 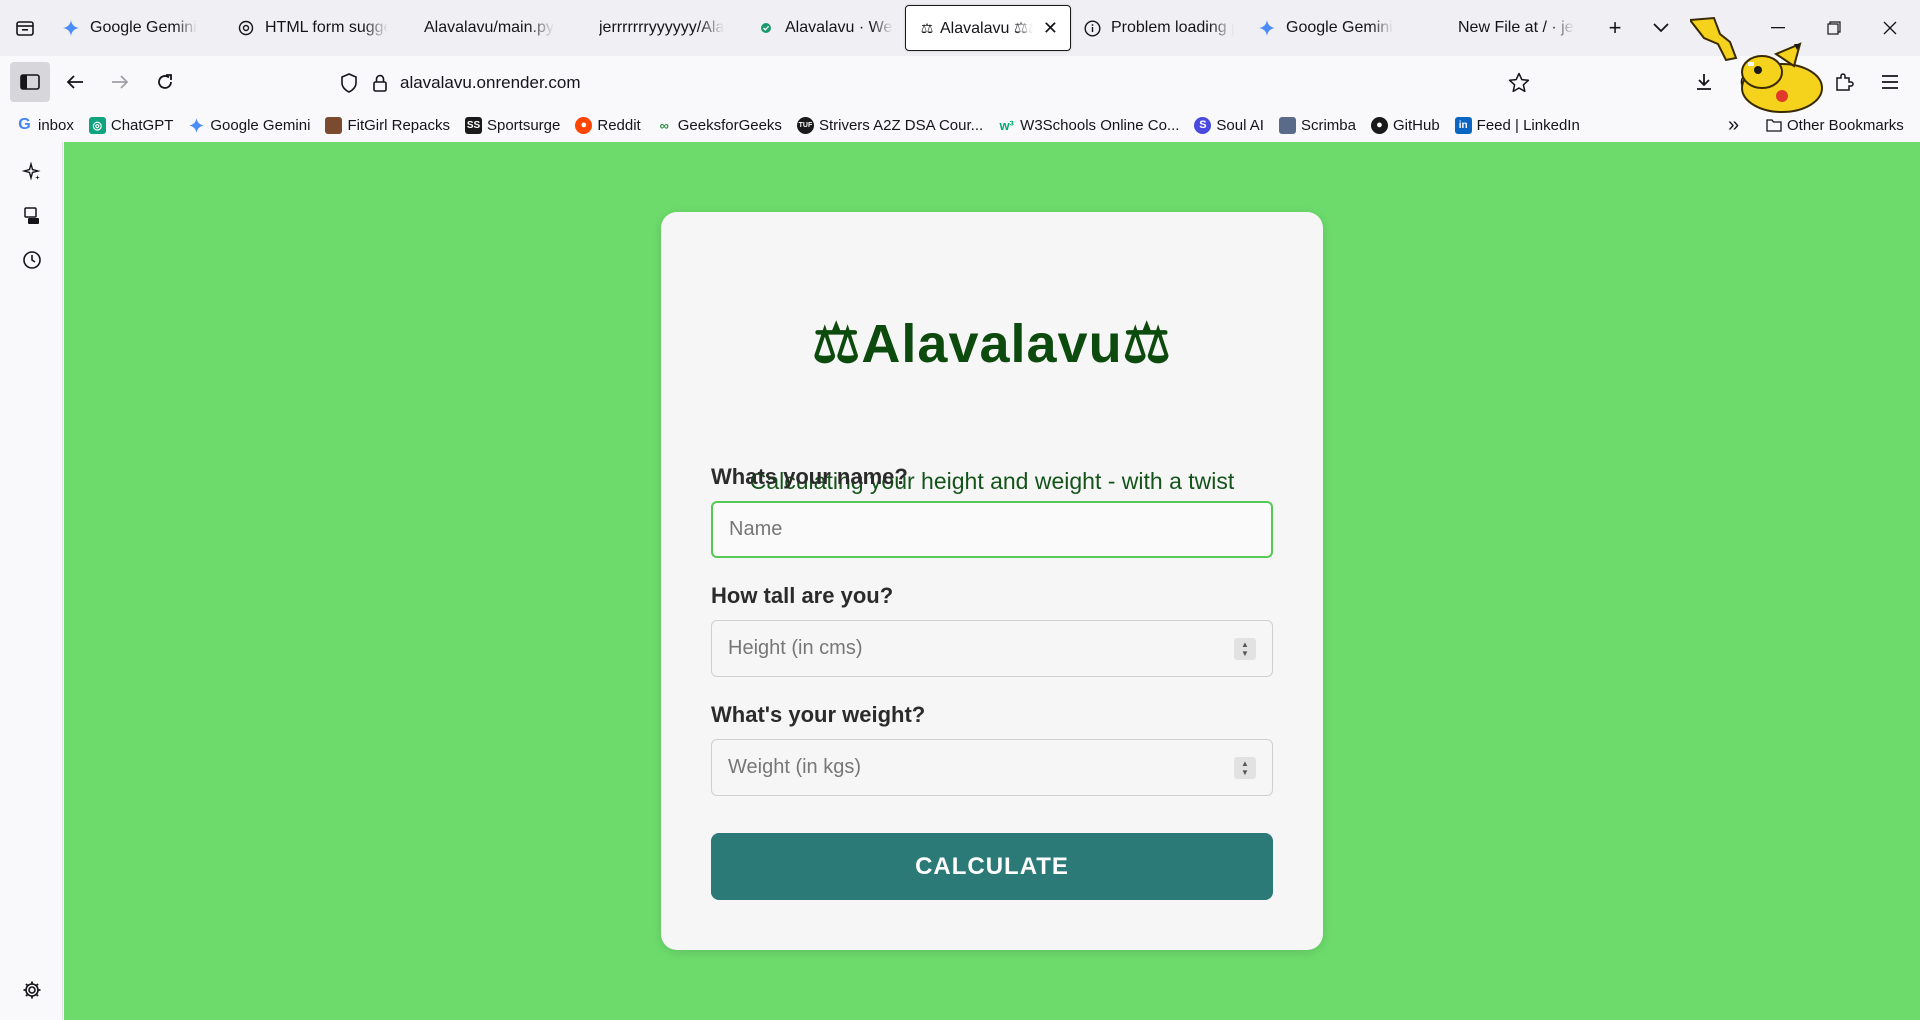 I want to click on tab-google-gemini-1: Google Gemini, so click(x=137, y=28).